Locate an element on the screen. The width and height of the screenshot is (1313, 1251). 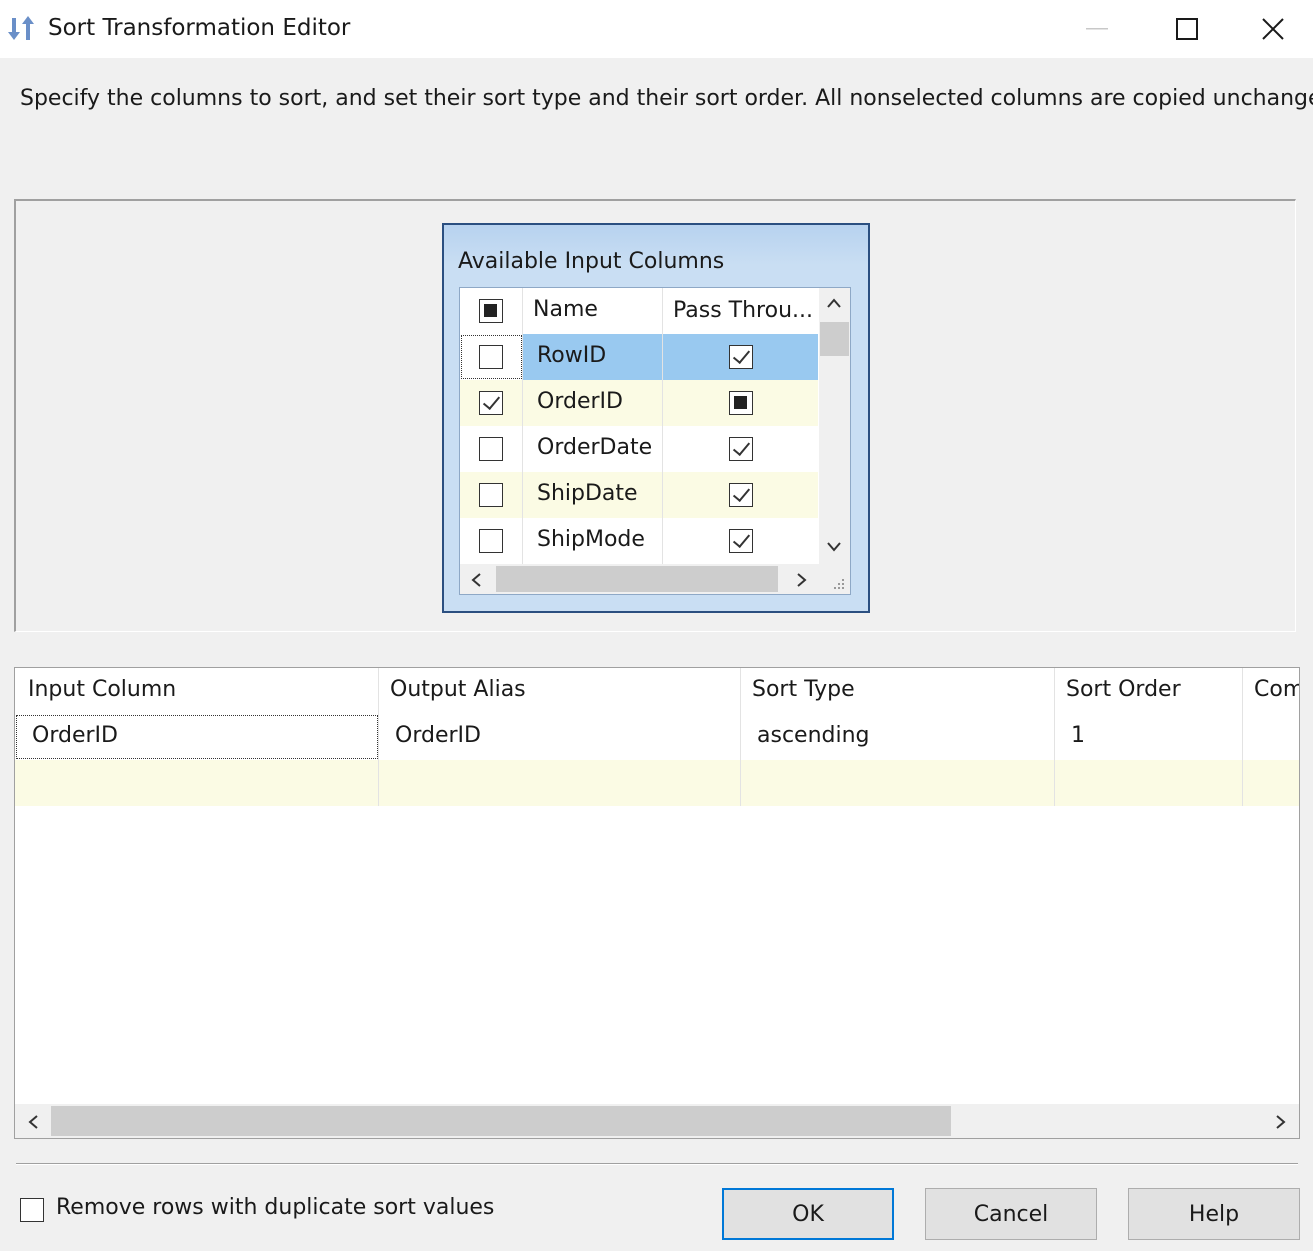
column-name: RowID is located at coordinates (593, 357).